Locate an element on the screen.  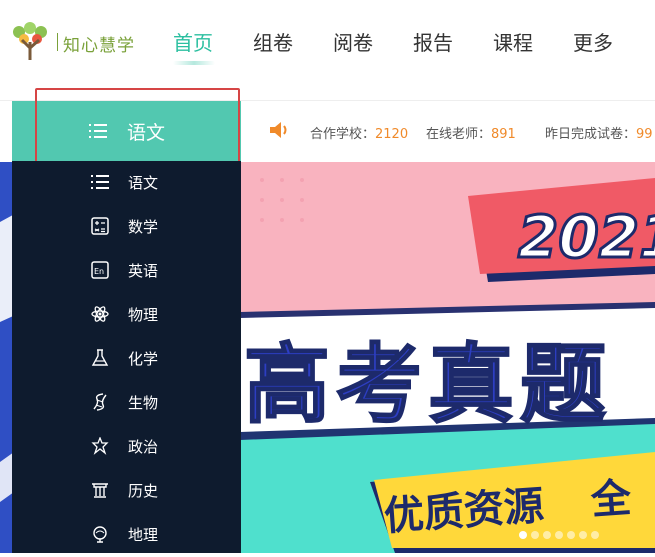
nav-grading: 阅卷 is located at coordinates (360, 44).